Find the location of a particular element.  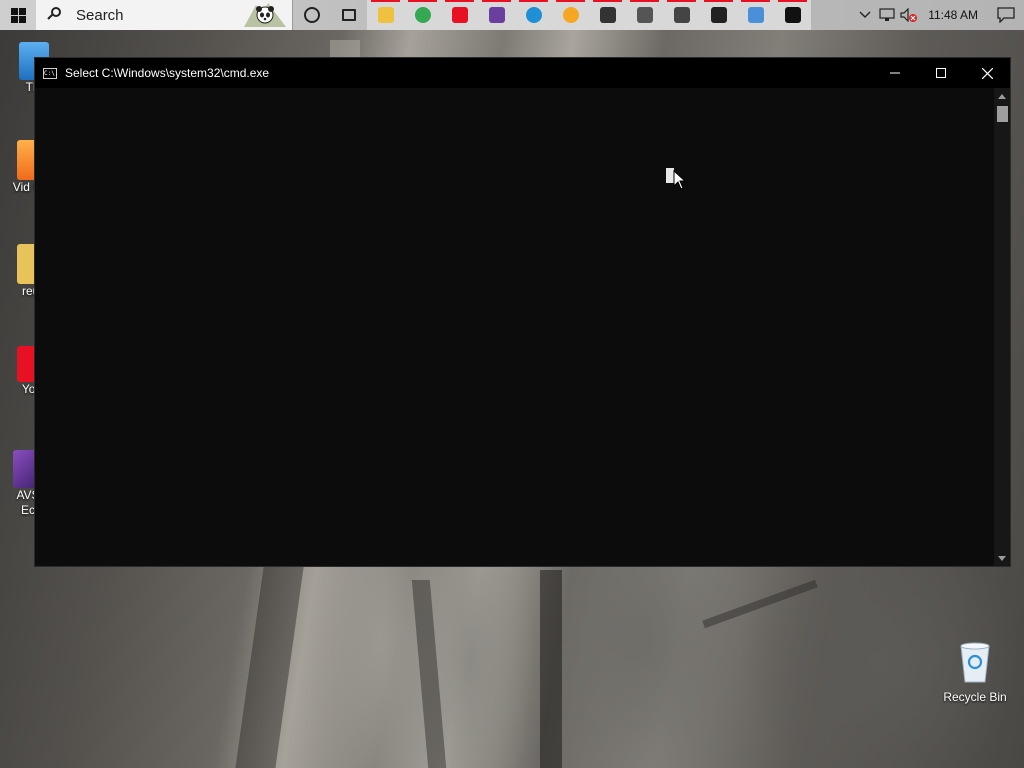

settings-app-icon is located at coordinates (755, 15).